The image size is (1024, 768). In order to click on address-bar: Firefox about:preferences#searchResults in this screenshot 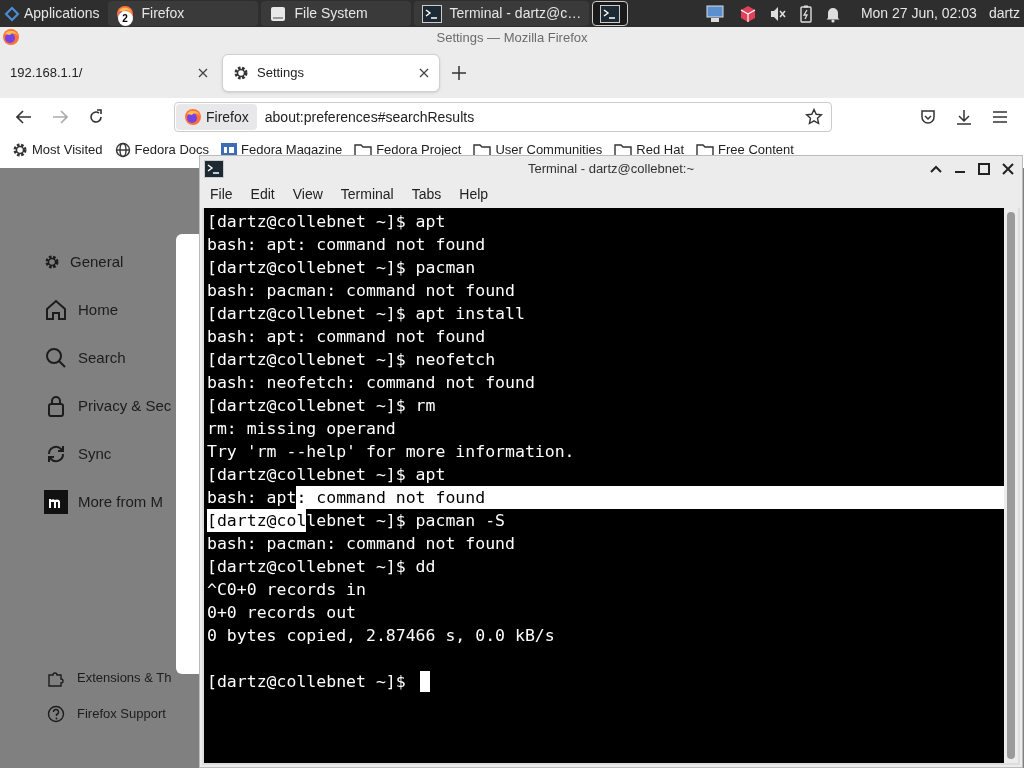, I will do `click(503, 117)`.